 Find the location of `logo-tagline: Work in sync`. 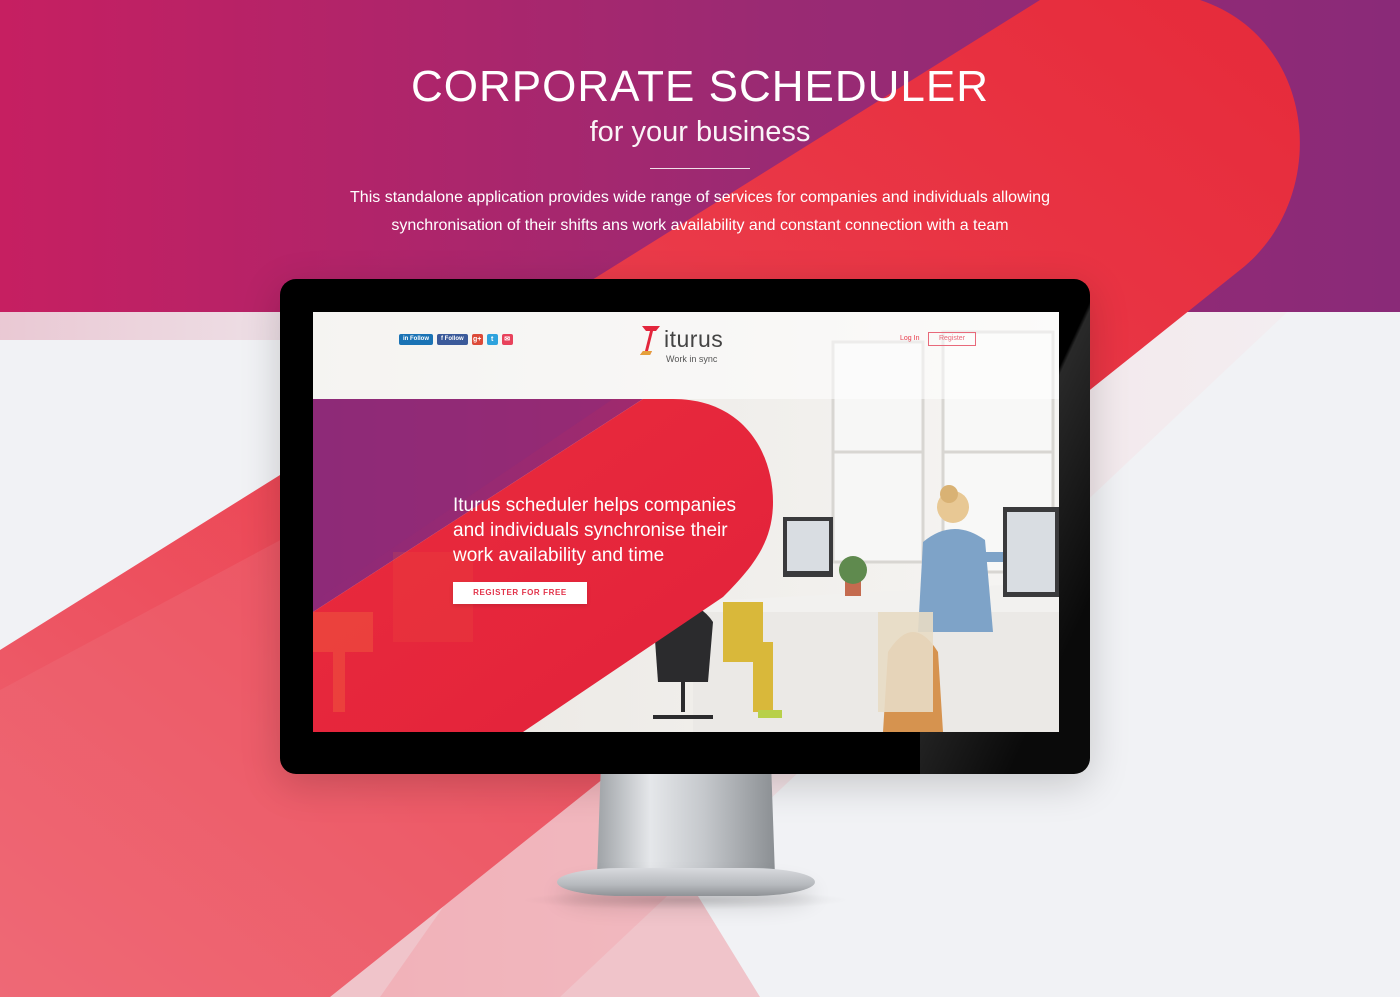

logo-tagline: Work in sync is located at coordinates (692, 359).